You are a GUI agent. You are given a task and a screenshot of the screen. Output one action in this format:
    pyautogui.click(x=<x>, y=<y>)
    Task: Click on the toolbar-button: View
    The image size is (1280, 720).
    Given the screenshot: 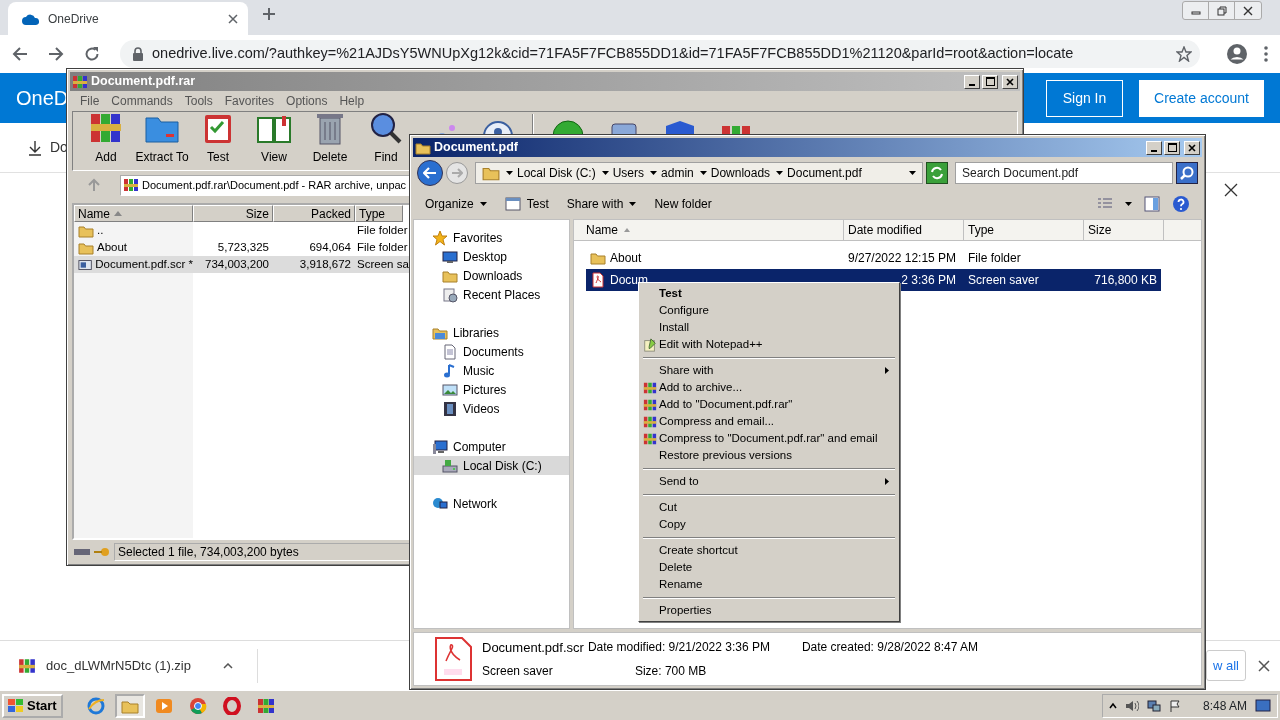 What is the action you would take?
    pyautogui.click(x=274, y=138)
    